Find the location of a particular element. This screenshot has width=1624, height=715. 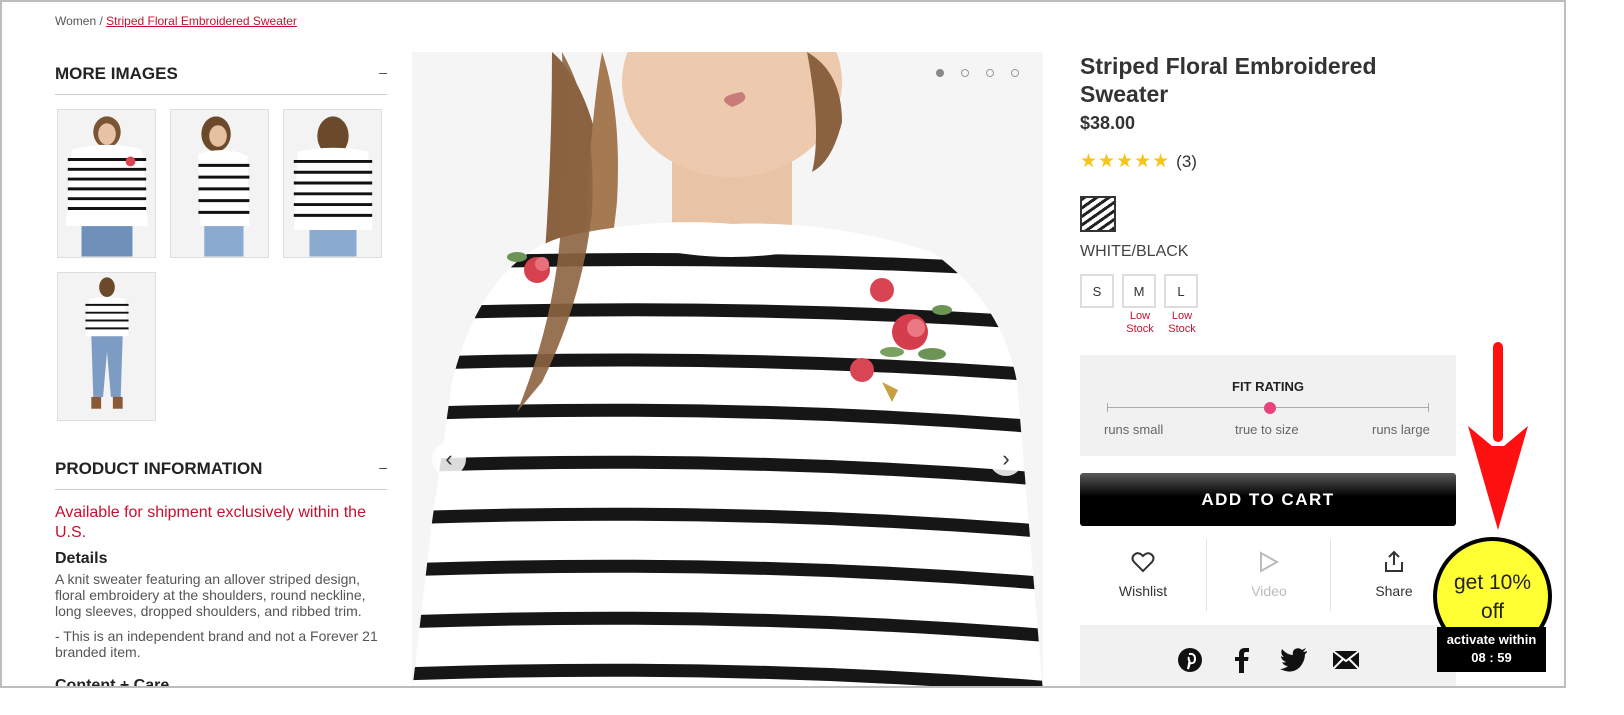

discount-offer-text: get 10% off is located at coordinates (1492, 596).